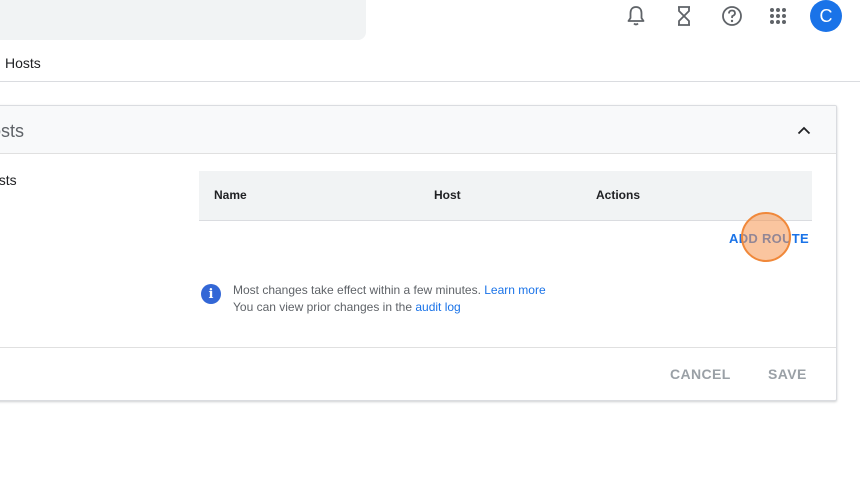  What do you see at coordinates (418, 130) in the screenshot?
I see `card-header: osts` at bounding box center [418, 130].